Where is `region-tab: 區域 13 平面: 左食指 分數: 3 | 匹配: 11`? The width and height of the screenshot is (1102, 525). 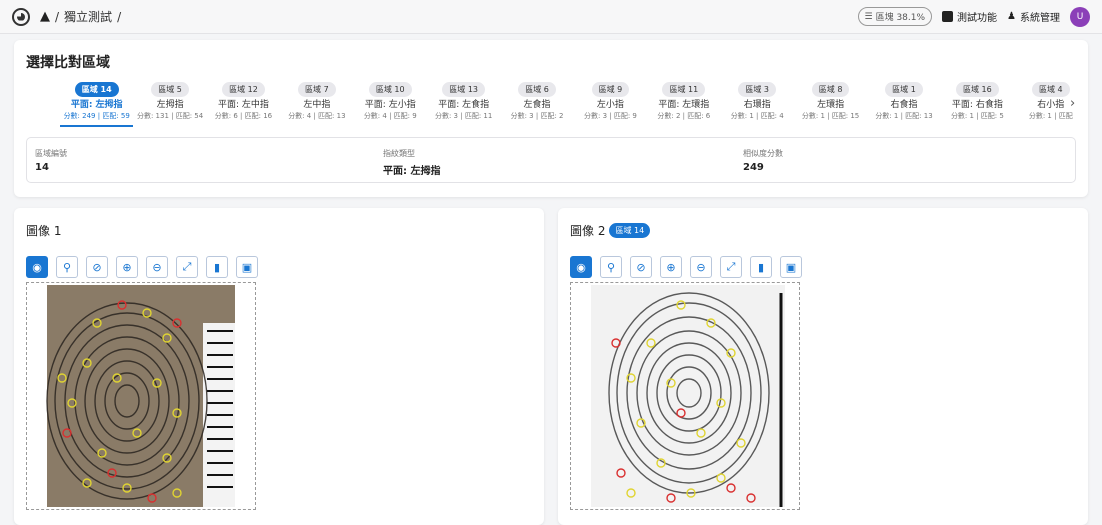
region-tab: 區域 13 平面: 左食指 分數: 3 | 匹配: 11 is located at coordinates (463, 104).